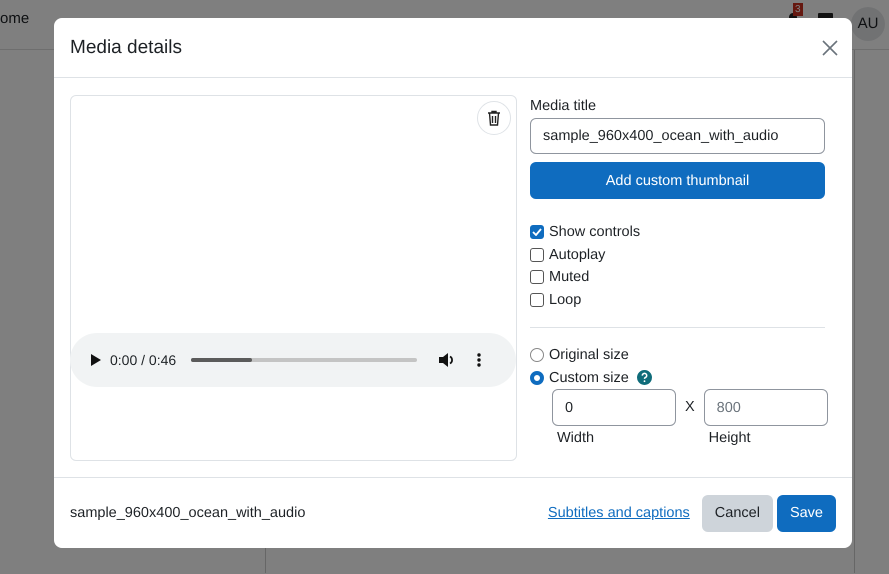  I want to click on subtitles-link: Subtitles and captions, so click(619, 513).